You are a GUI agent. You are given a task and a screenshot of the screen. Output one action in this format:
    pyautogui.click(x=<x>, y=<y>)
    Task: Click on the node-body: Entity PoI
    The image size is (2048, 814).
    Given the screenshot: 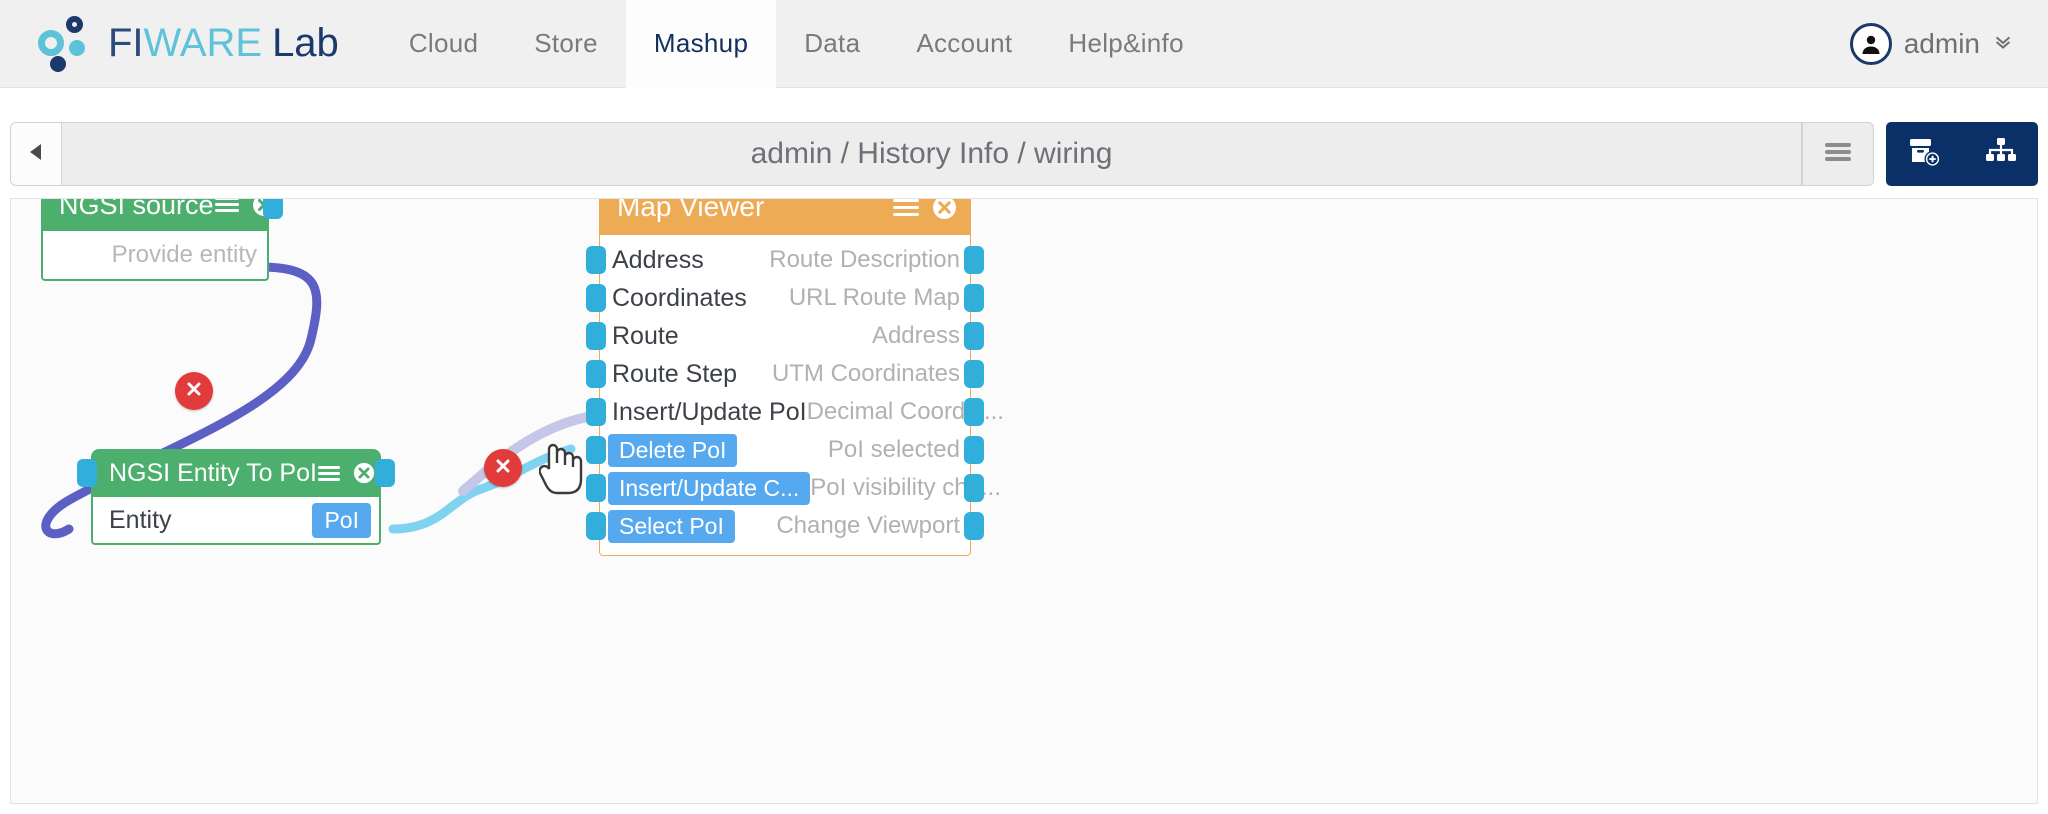 What is the action you would take?
    pyautogui.click(x=236, y=502)
    